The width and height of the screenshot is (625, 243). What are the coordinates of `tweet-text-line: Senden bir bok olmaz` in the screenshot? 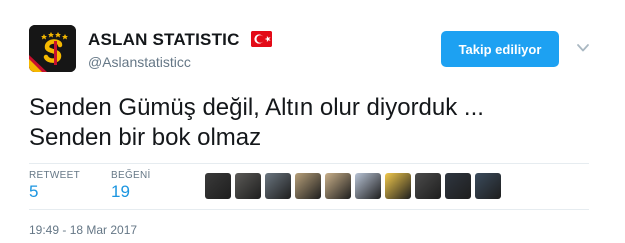 It's located at (145, 137).